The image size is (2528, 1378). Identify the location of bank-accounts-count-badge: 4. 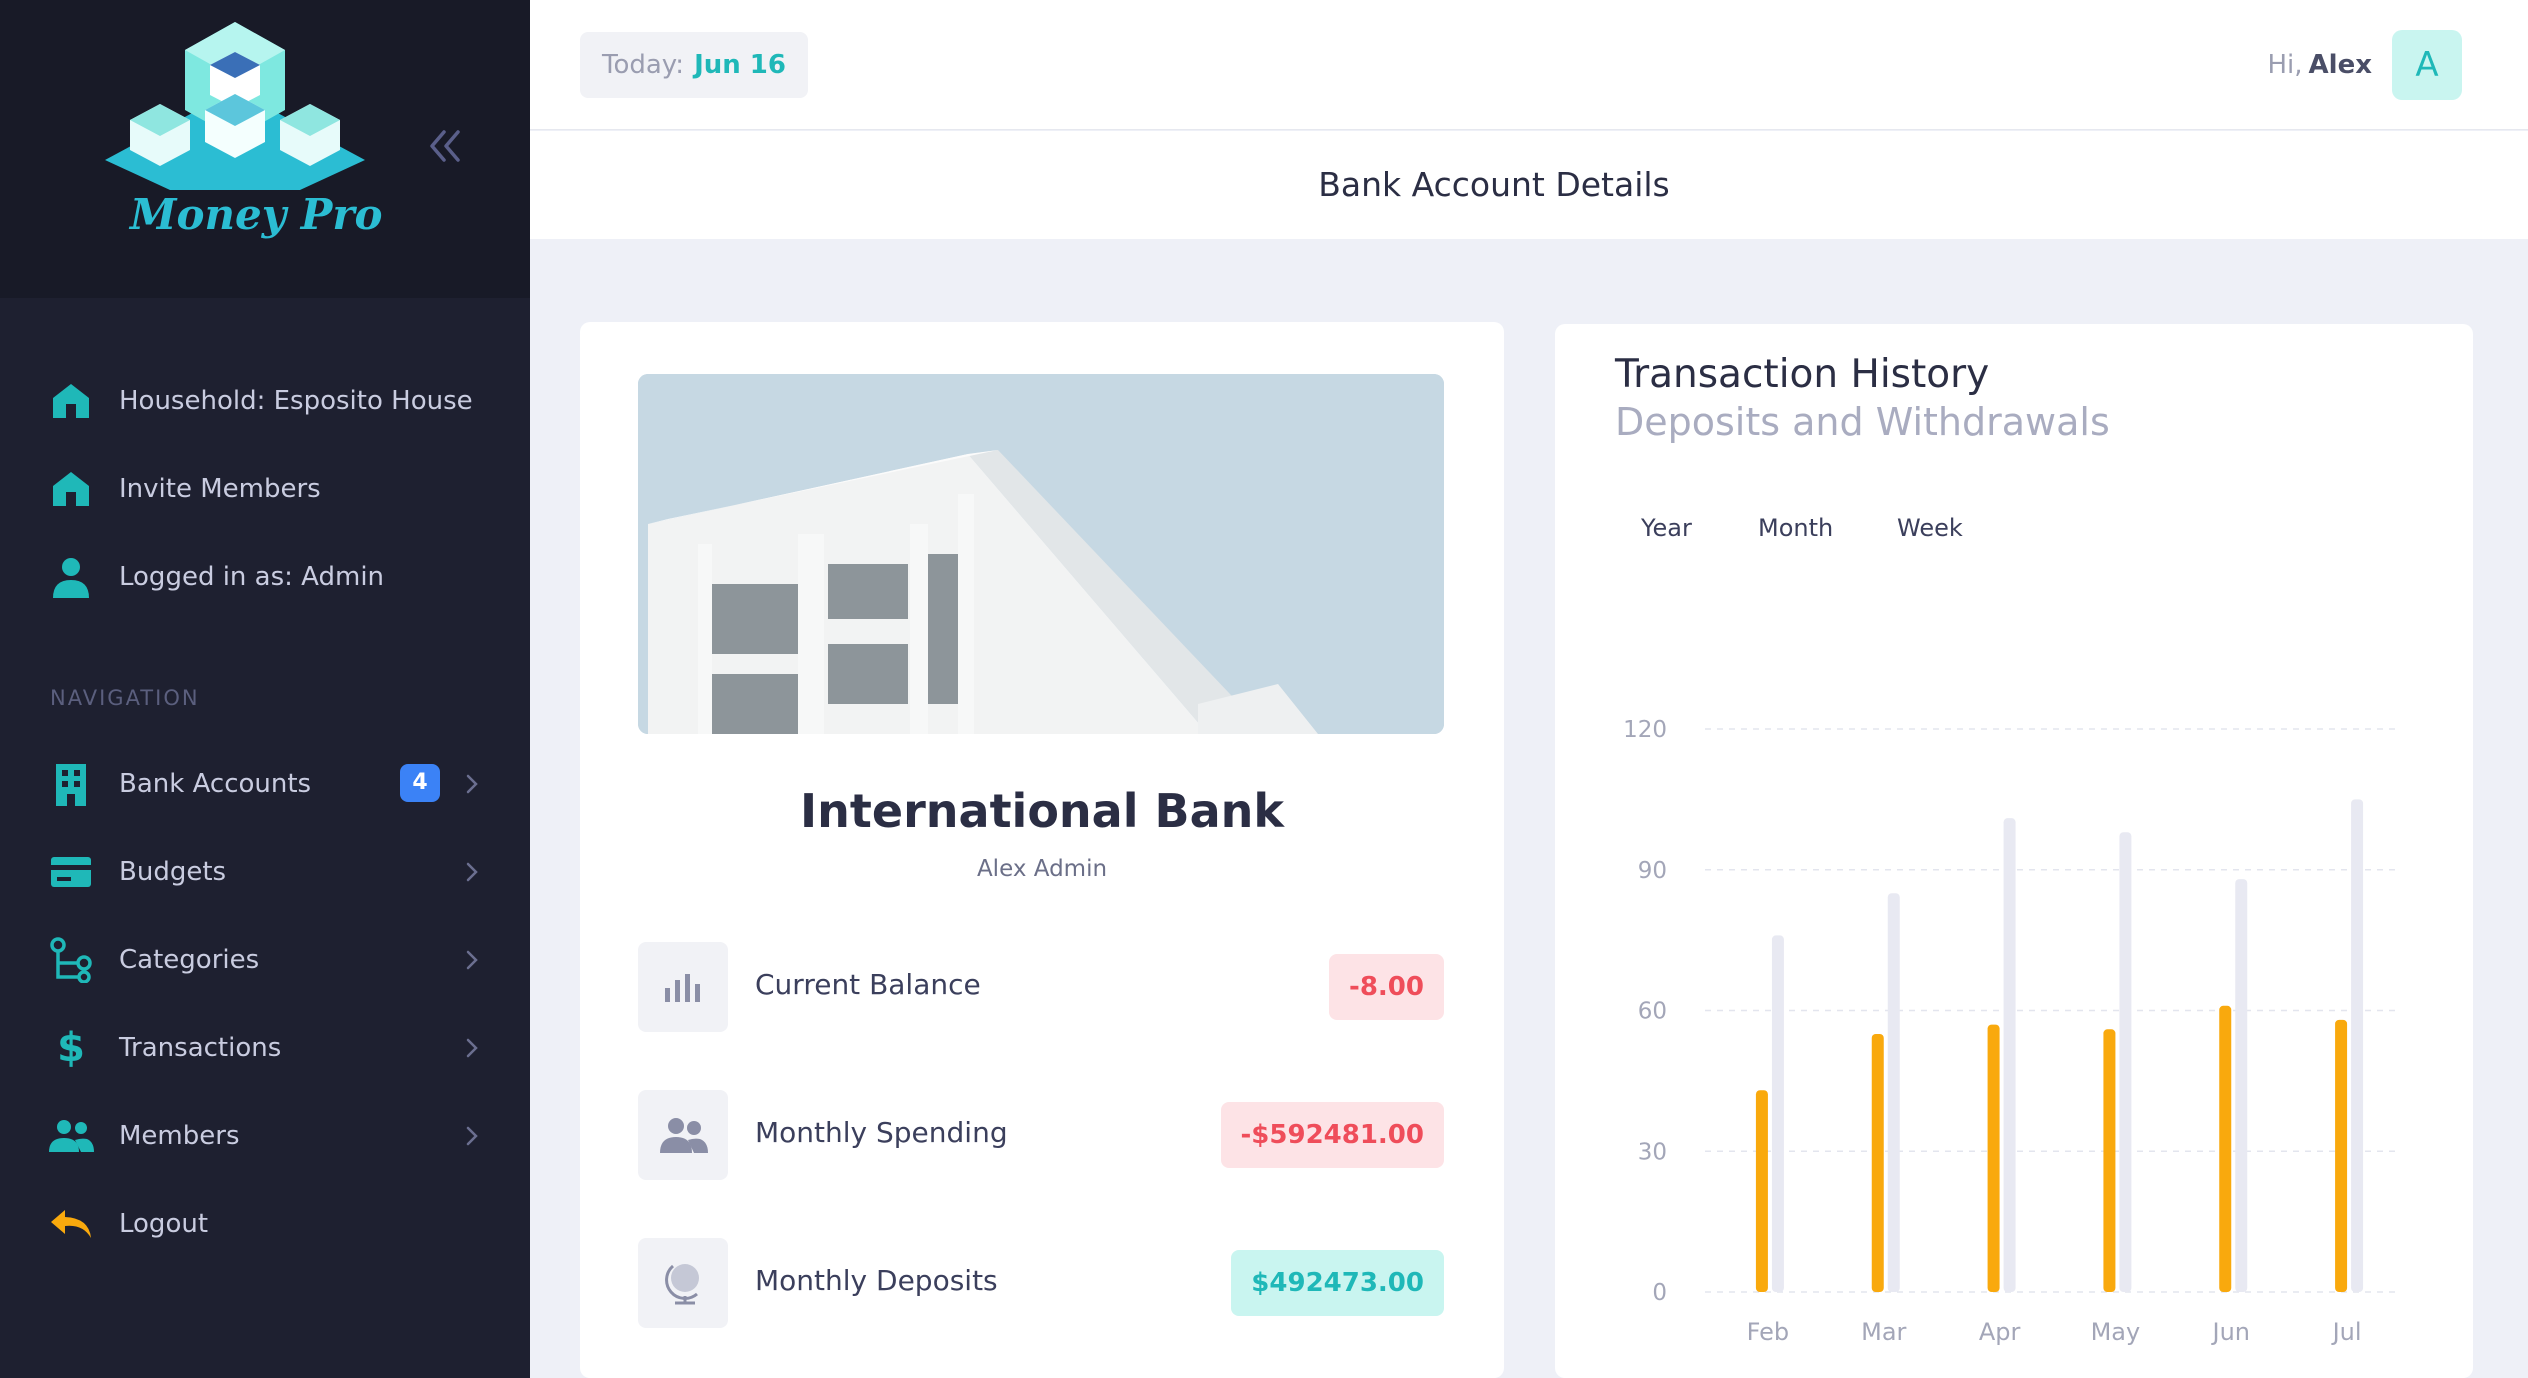
(420, 783).